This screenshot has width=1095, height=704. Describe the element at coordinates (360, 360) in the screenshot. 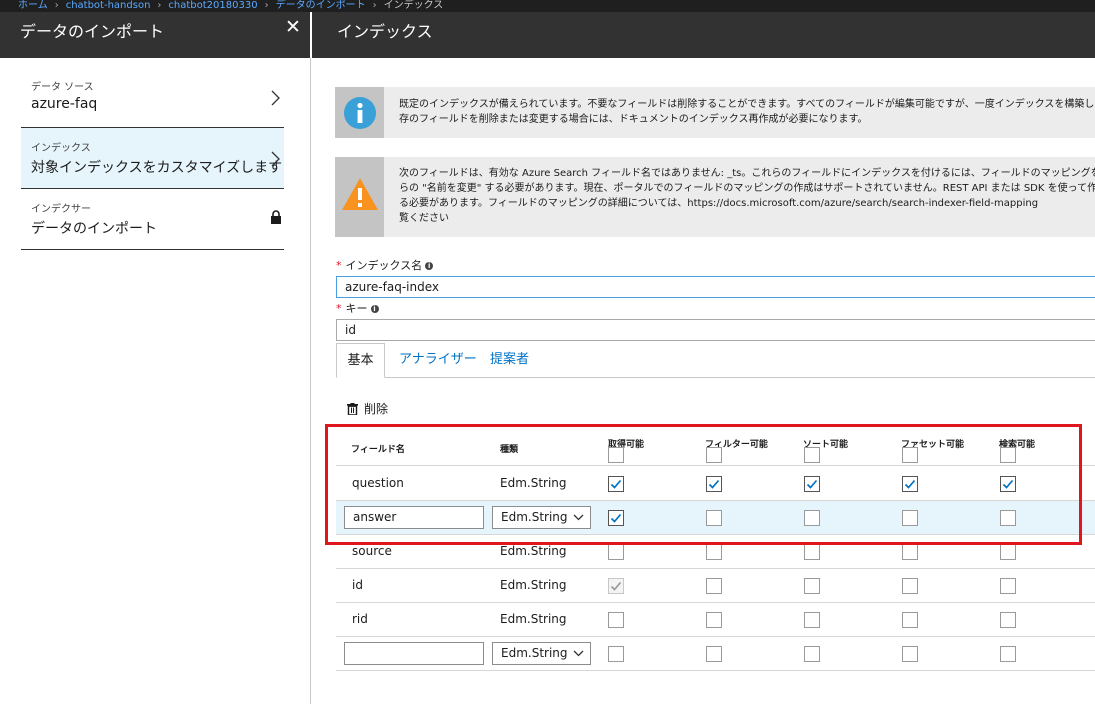

I see `tab-basic: 基本` at that location.